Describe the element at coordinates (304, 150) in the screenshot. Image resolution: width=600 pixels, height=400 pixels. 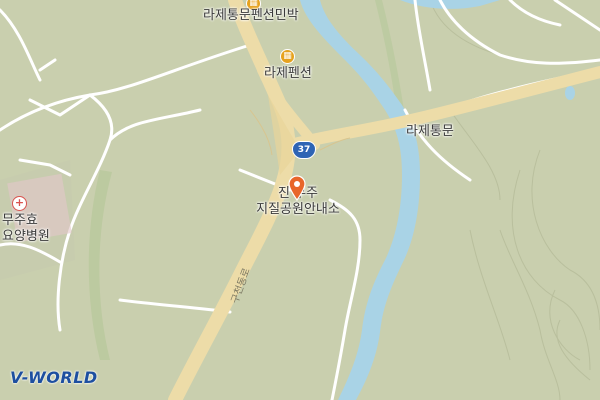
I see `route-shield: 37` at that location.